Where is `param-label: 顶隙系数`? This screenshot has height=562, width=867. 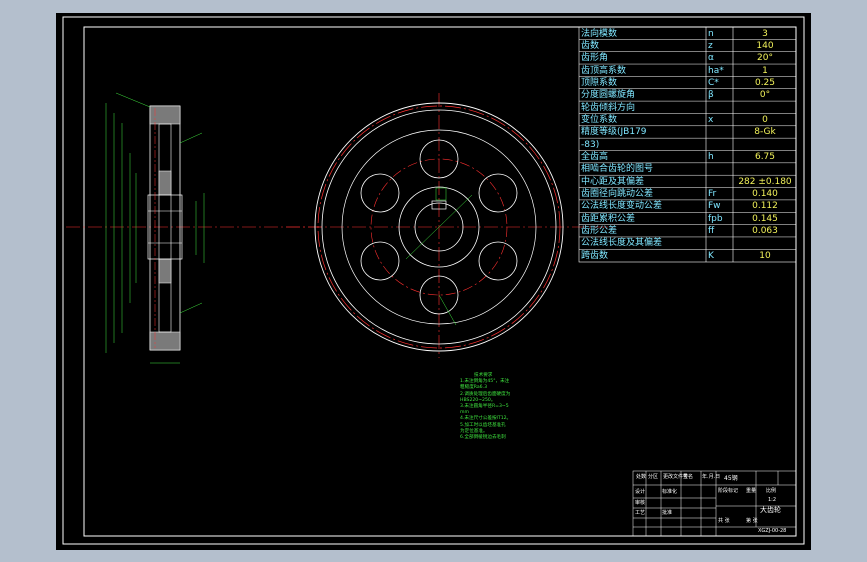
param-label: 顶隙系数 is located at coordinates (599, 82).